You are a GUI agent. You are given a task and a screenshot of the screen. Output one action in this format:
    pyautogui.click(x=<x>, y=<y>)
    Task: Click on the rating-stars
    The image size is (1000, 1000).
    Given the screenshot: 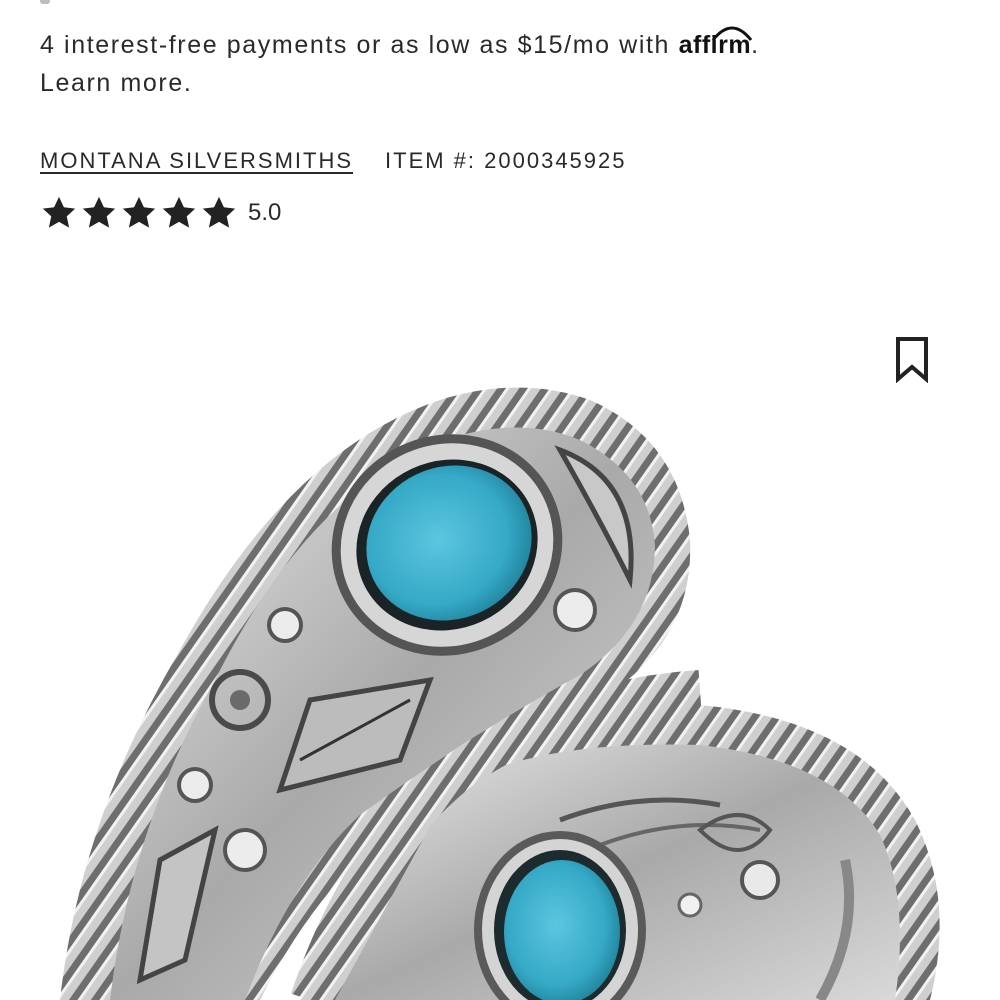 What is the action you would take?
    pyautogui.click(x=139, y=213)
    